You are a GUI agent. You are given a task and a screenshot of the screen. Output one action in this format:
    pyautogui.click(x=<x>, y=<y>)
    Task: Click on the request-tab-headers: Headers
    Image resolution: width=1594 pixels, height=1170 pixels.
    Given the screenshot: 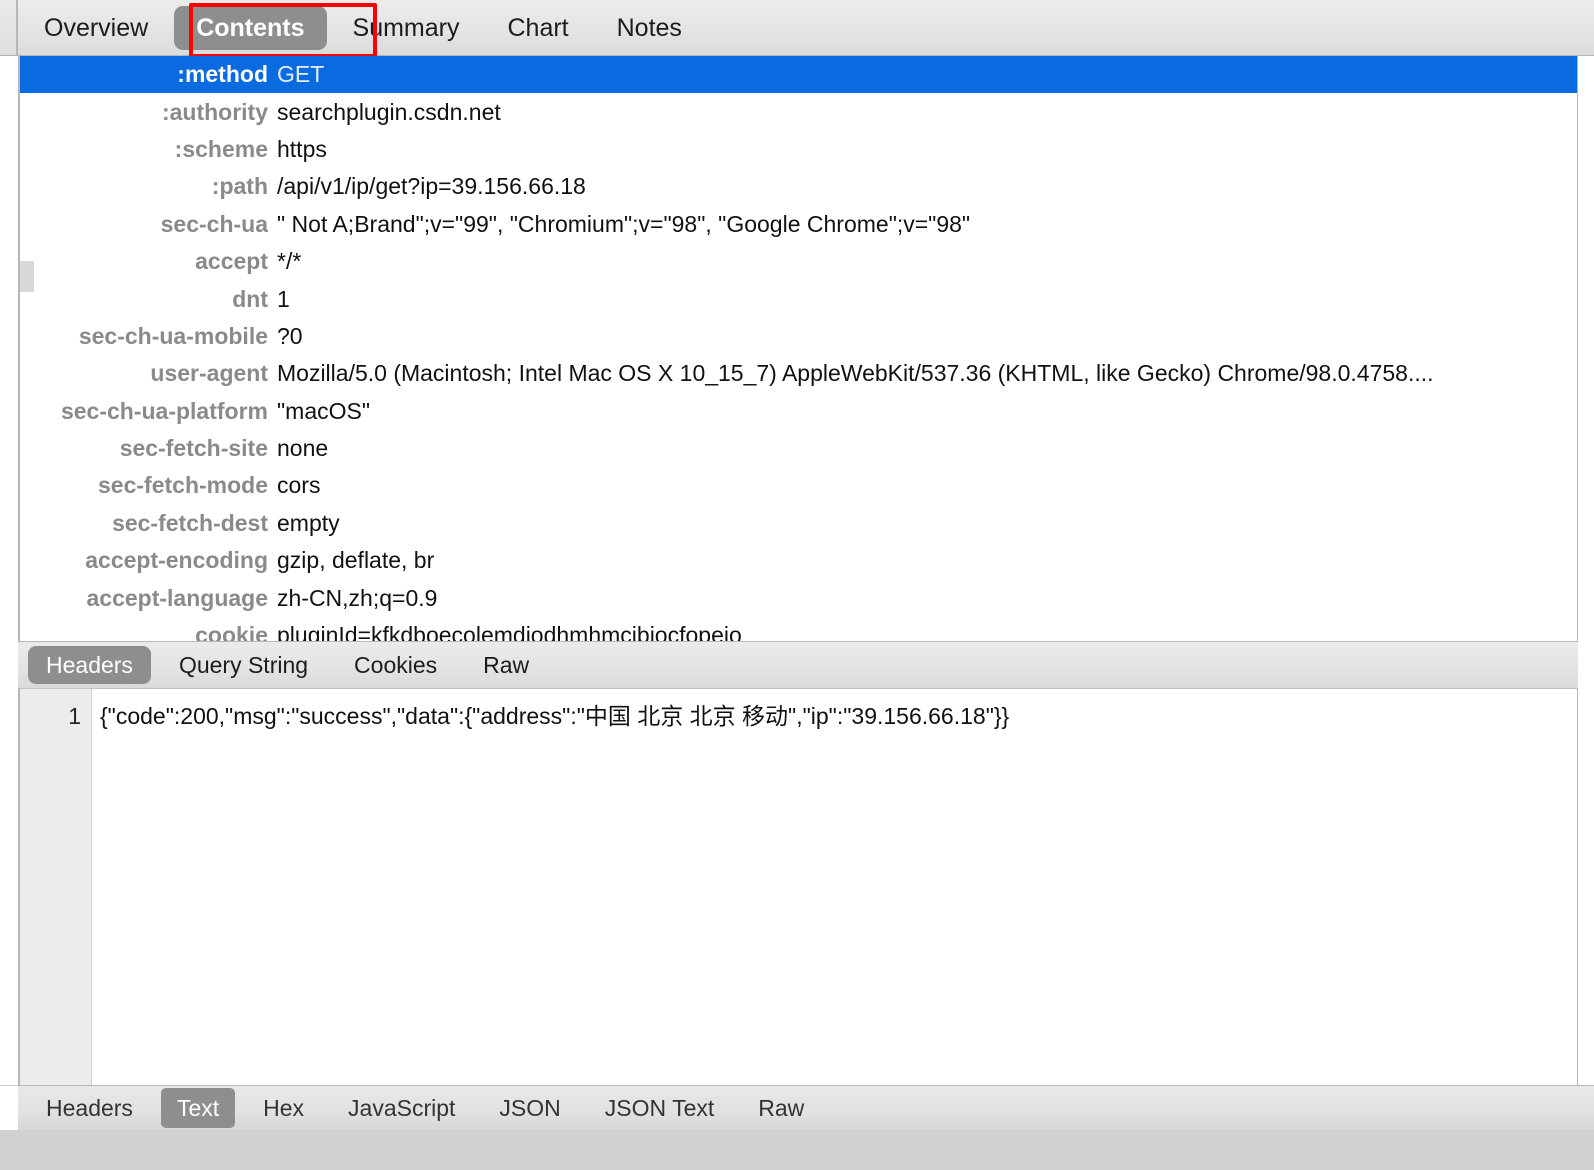 What is the action you would take?
    pyautogui.click(x=89, y=665)
    